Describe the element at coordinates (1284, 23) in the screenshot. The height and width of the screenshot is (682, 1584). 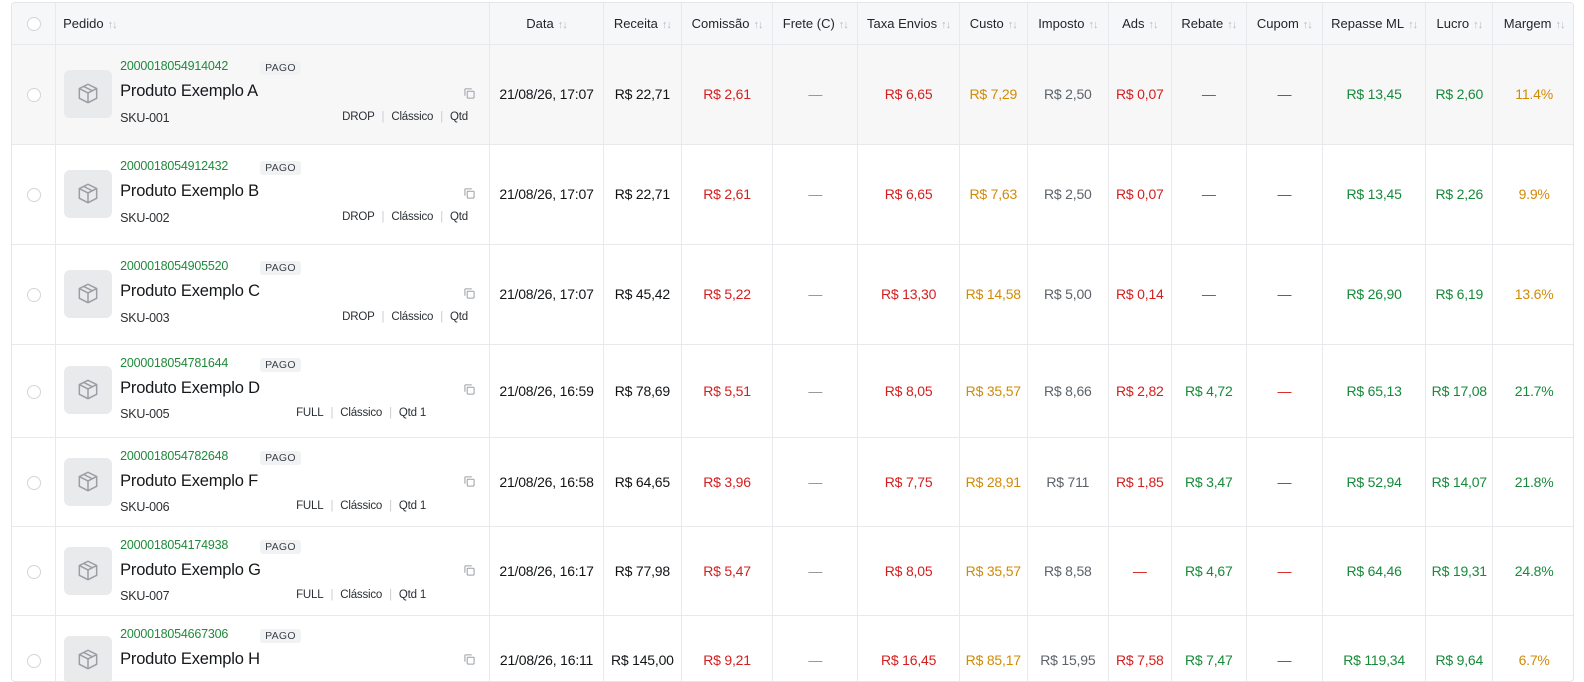
I see `col-cupom-header: Cupom↑↓` at that location.